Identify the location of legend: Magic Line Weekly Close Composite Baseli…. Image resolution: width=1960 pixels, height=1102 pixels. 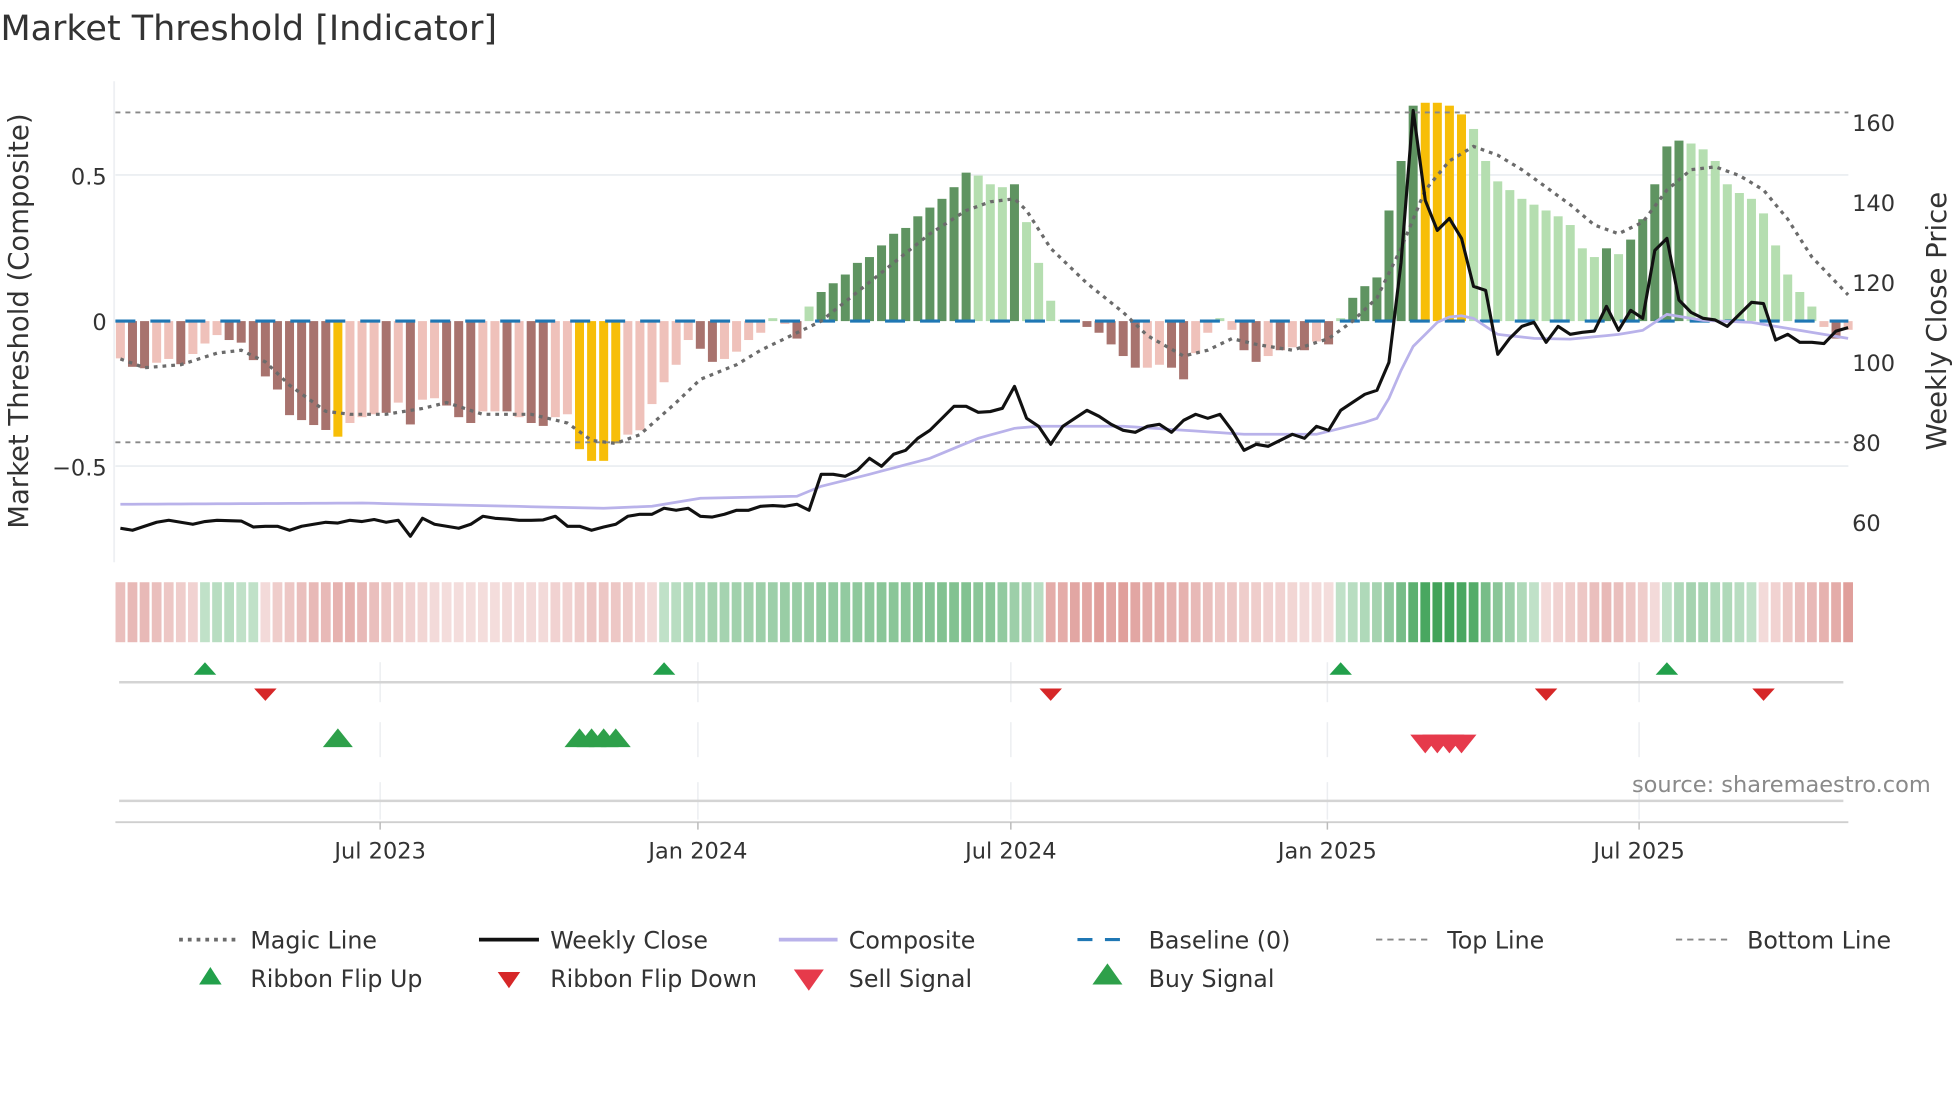
(1035, 959).